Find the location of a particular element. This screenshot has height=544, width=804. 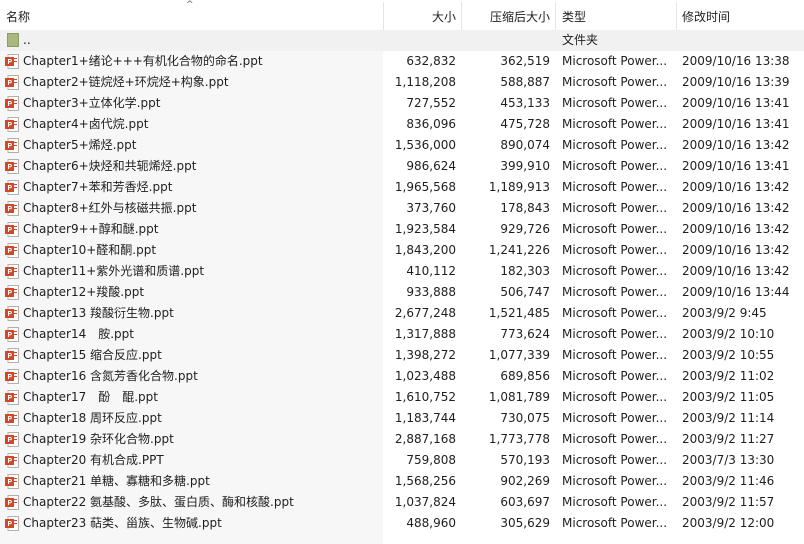

file-size: 986,624 is located at coordinates (431, 166).